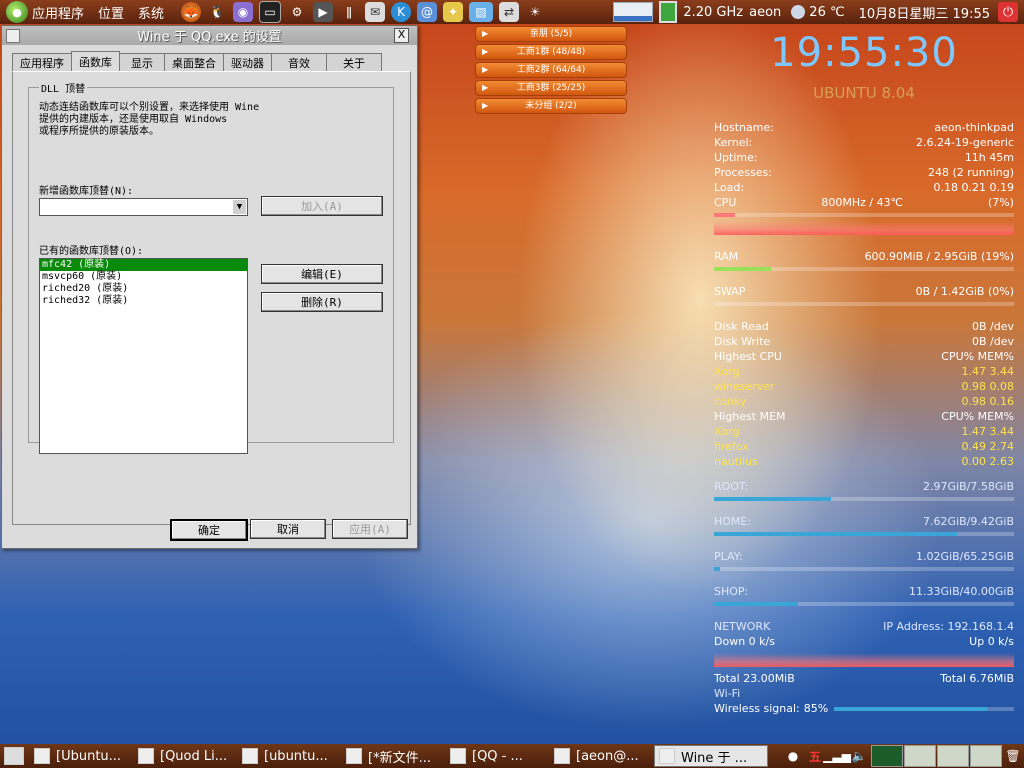 This screenshot has height=768, width=1024. What do you see at coordinates (17, 12) in the screenshot?
I see `ubuntu-logo-icon: ●` at bounding box center [17, 12].